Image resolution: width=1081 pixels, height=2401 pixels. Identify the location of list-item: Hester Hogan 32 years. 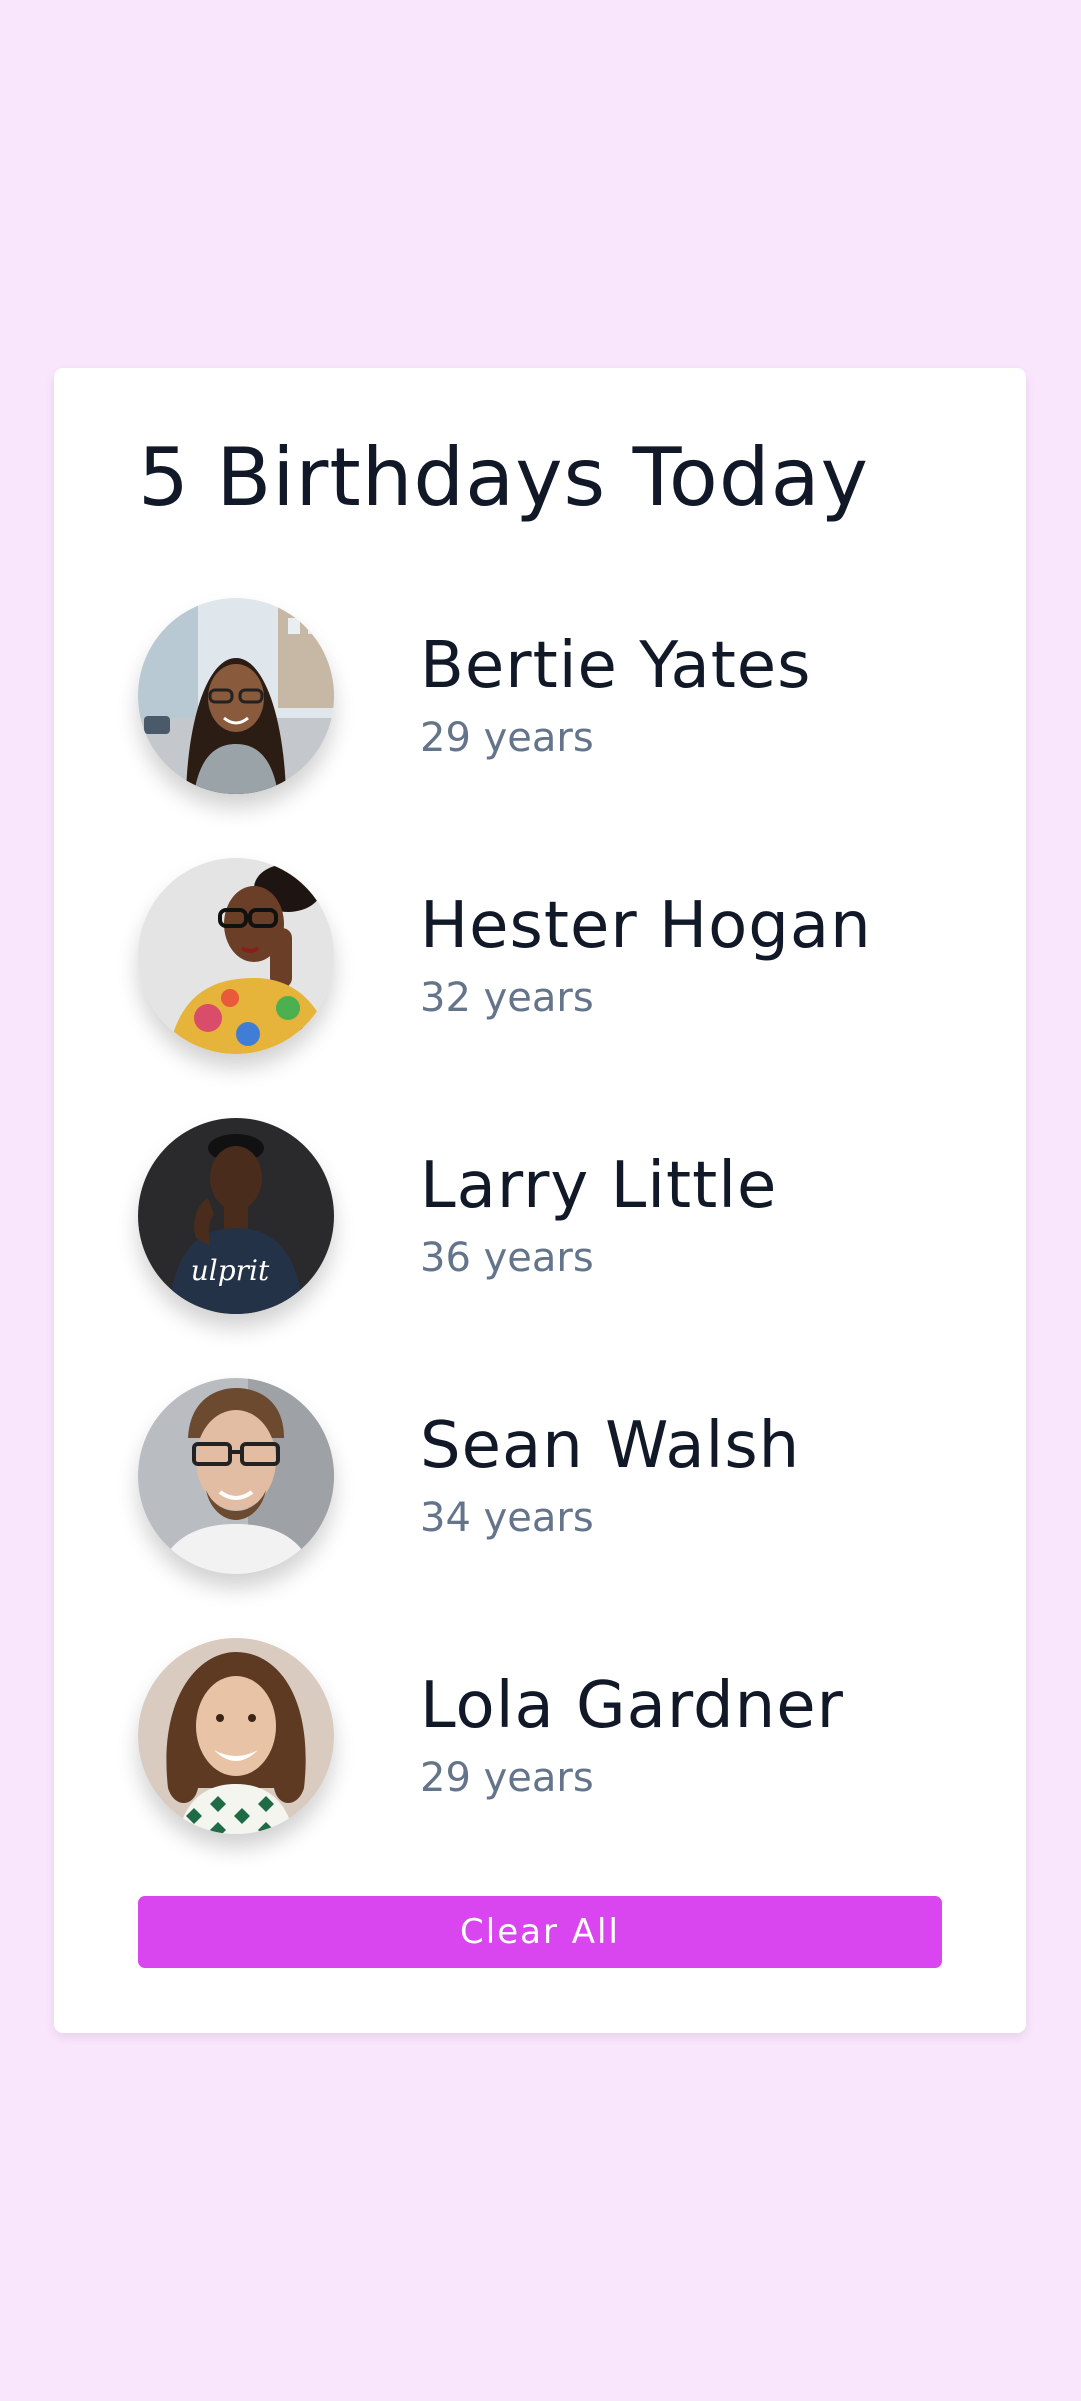
(548, 958).